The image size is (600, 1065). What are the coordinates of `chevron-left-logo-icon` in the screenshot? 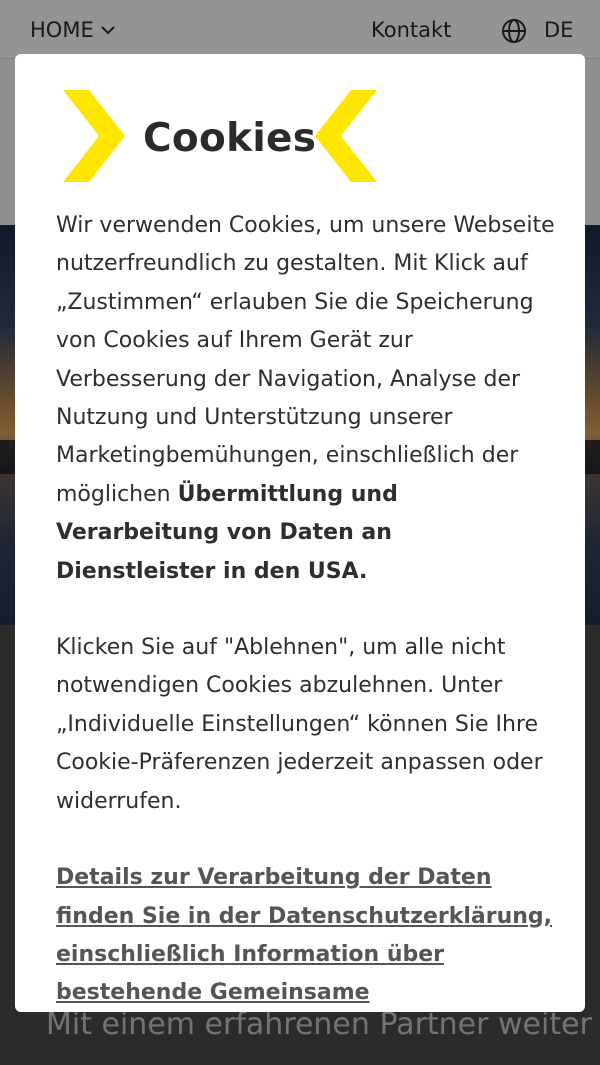 It's located at (346, 136).